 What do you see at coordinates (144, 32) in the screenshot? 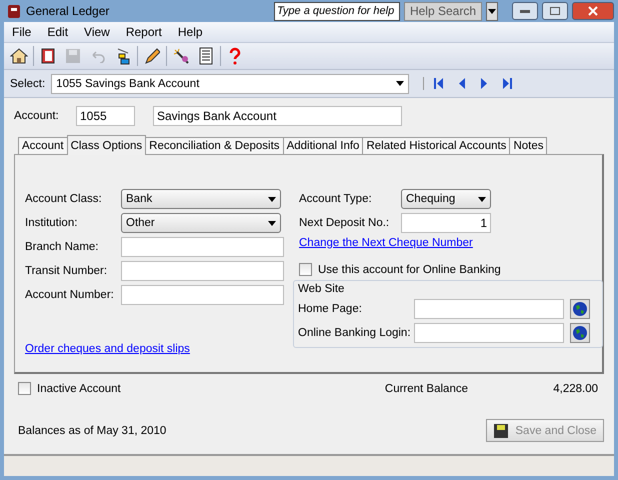
I see `menu-item: Report` at bounding box center [144, 32].